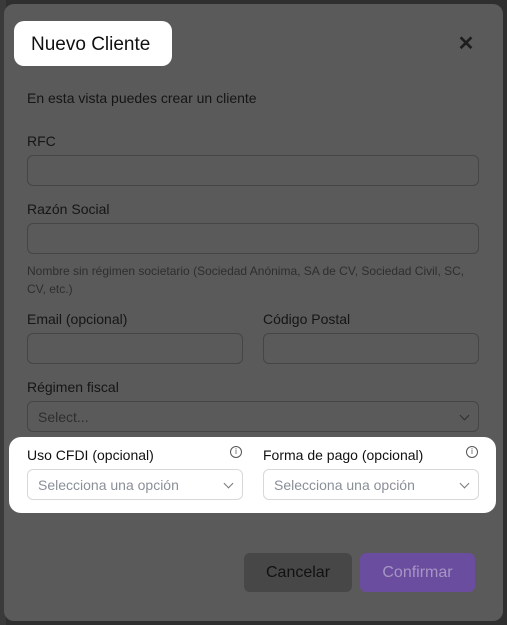 Image resolution: width=507 pixels, height=625 pixels. What do you see at coordinates (298, 572) in the screenshot?
I see `cancel-button: Cancelar` at bounding box center [298, 572].